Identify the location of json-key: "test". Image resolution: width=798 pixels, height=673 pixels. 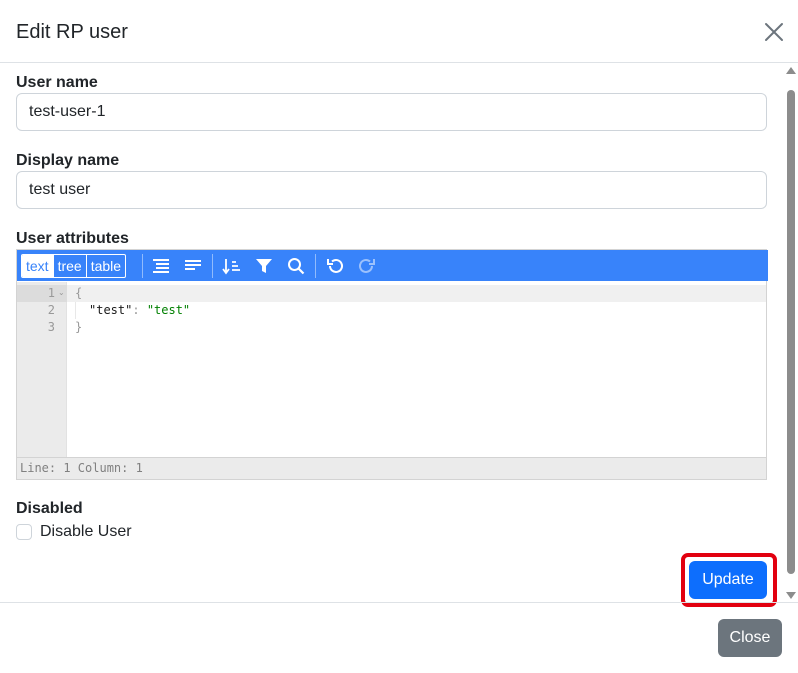
(111, 310).